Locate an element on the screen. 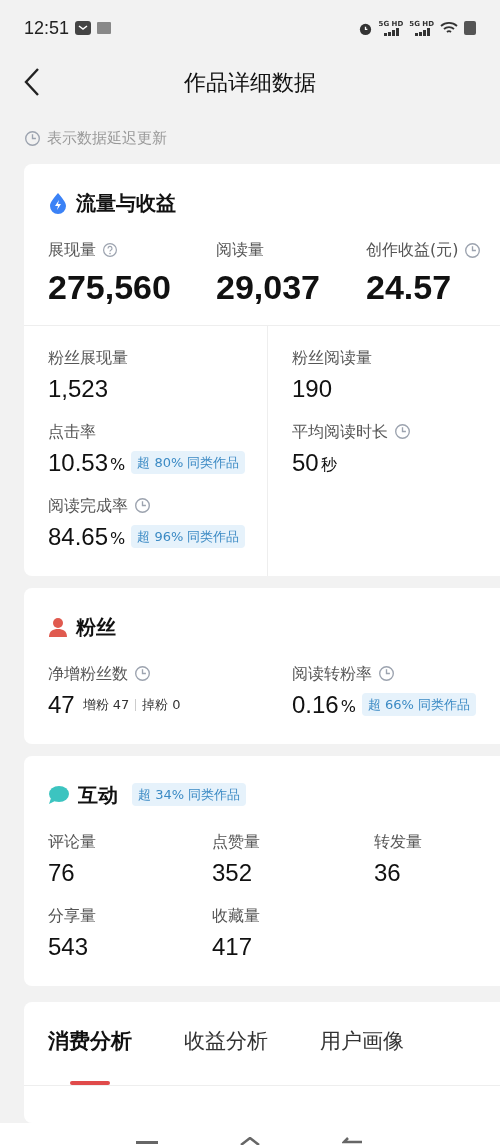  rank-badge: 超 96% 同类作品 is located at coordinates (188, 536).